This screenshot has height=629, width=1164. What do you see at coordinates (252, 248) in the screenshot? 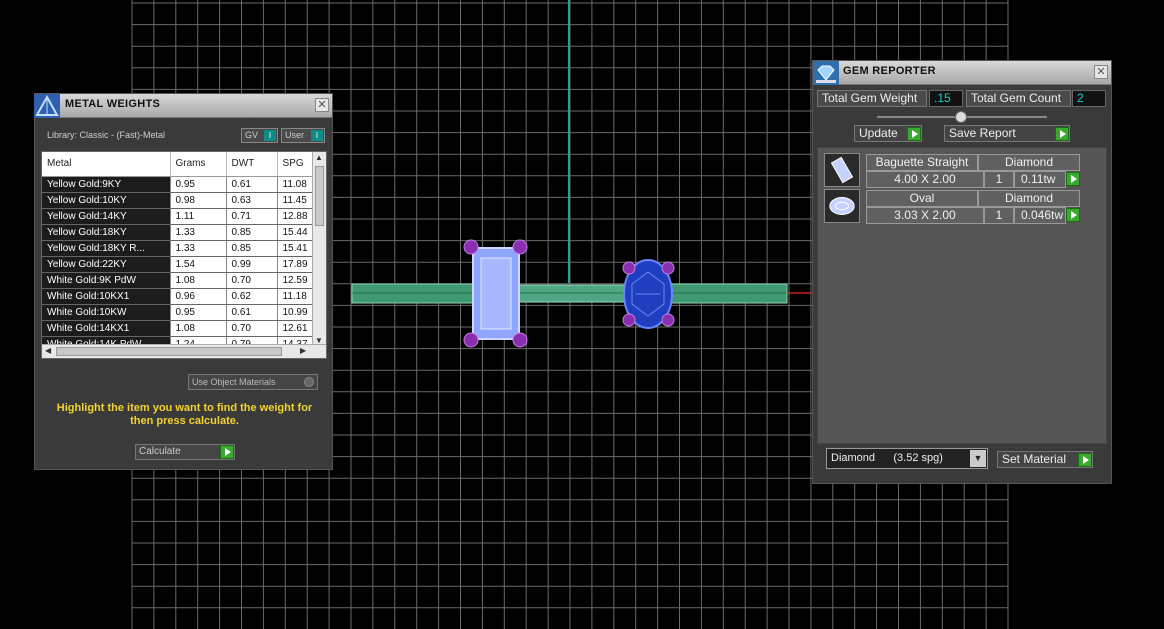
I see `table-cell: 0.85` at bounding box center [252, 248].